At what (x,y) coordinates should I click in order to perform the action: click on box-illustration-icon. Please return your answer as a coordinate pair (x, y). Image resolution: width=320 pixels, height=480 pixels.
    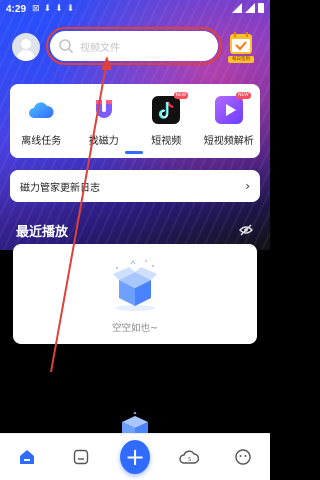
    Looking at the image, I should click on (135, 423).